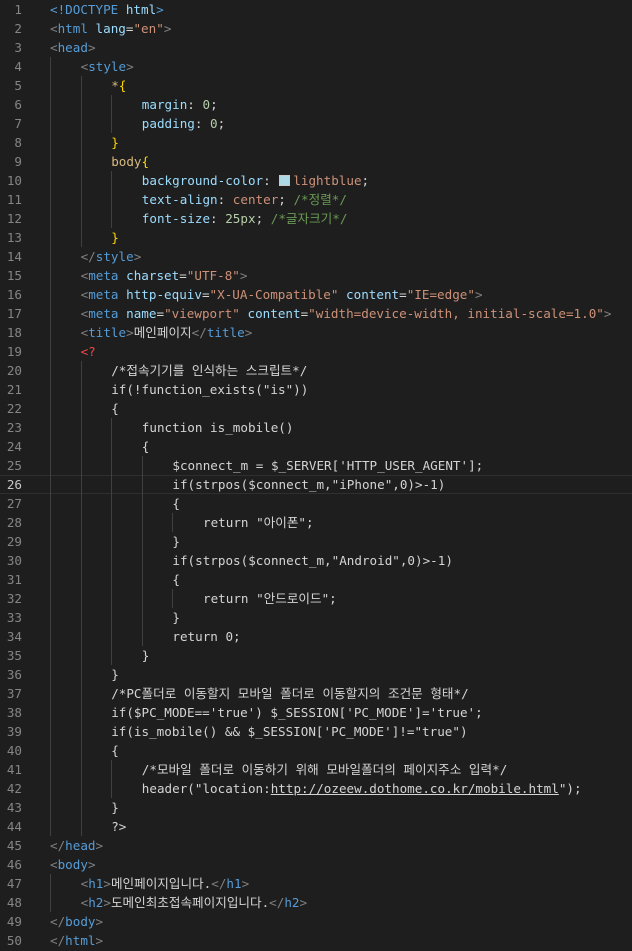 The height and width of the screenshot is (951, 632). I want to click on code-line: 15 <meta charset="UTF-8">, so click(316, 275).